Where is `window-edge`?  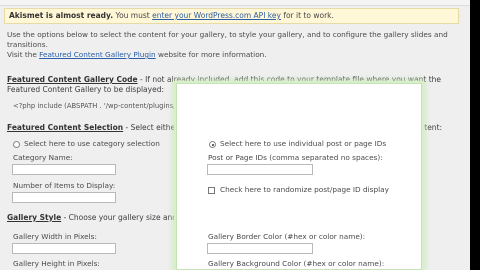
window-edge is located at coordinates (475, 135).